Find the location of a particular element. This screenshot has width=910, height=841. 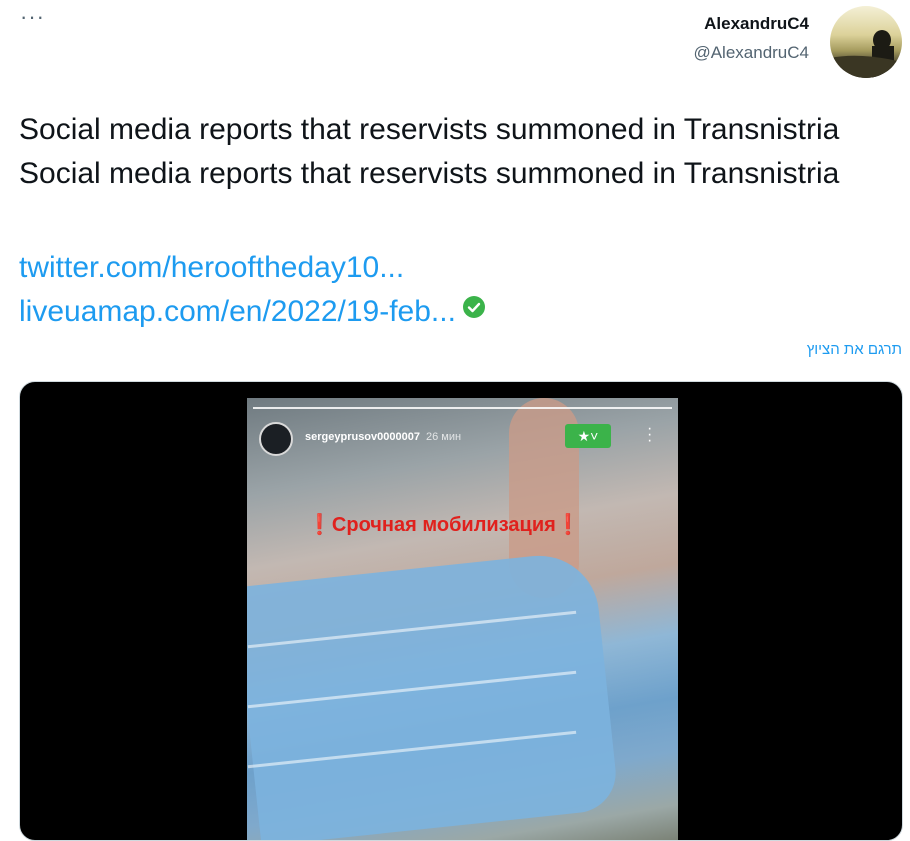

author-handle: @AlexandruC4 is located at coordinates (751, 53).